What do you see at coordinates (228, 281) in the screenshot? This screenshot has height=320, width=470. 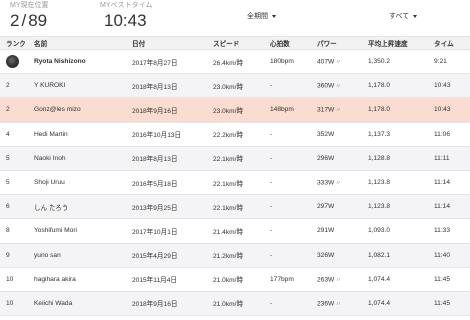 I see `speed-cell: 21.0km/時` at bounding box center [228, 281].